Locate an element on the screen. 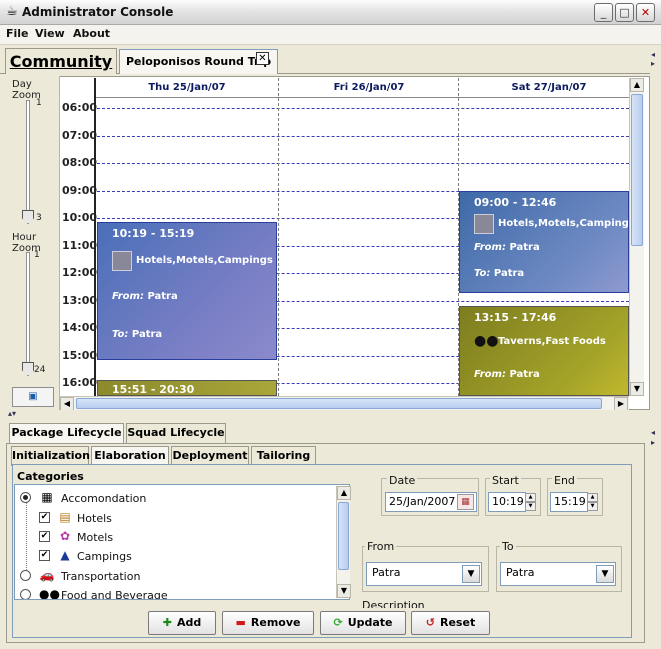  hotels-checkbox: ✔ is located at coordinates (44, 517).